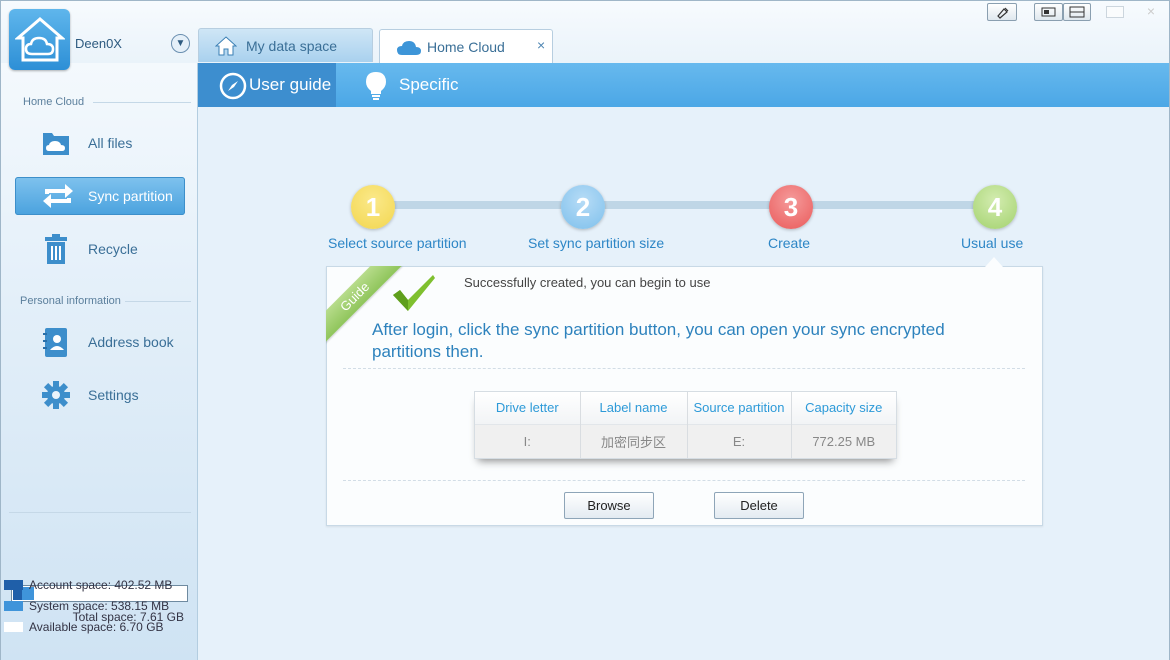 The image size is (1170, 660). I want to click on tab-label: My data space, so click(292, 46).